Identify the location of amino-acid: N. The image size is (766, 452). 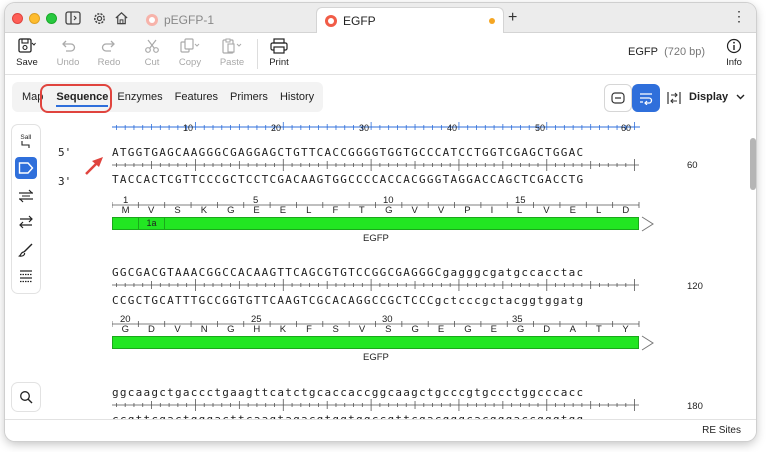
(204, 329).